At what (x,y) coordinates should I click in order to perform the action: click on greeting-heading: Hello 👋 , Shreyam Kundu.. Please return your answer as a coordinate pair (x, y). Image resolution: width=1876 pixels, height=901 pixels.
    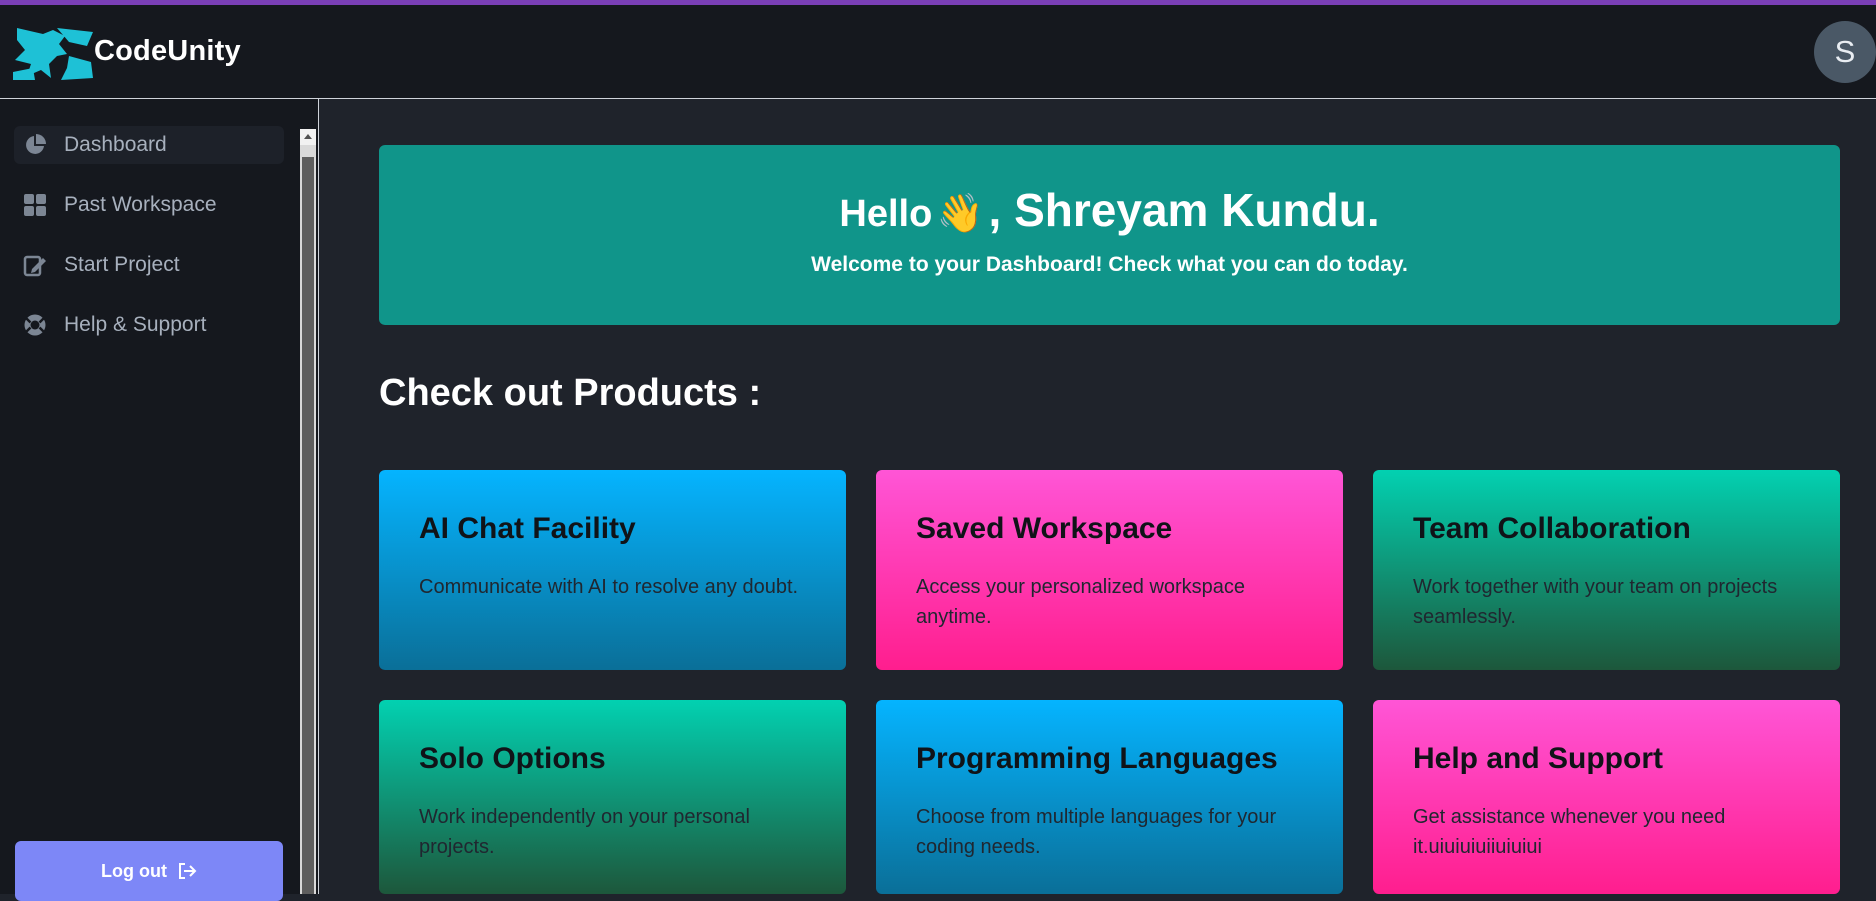
    Looking at the image, I should click on (1109, 210).